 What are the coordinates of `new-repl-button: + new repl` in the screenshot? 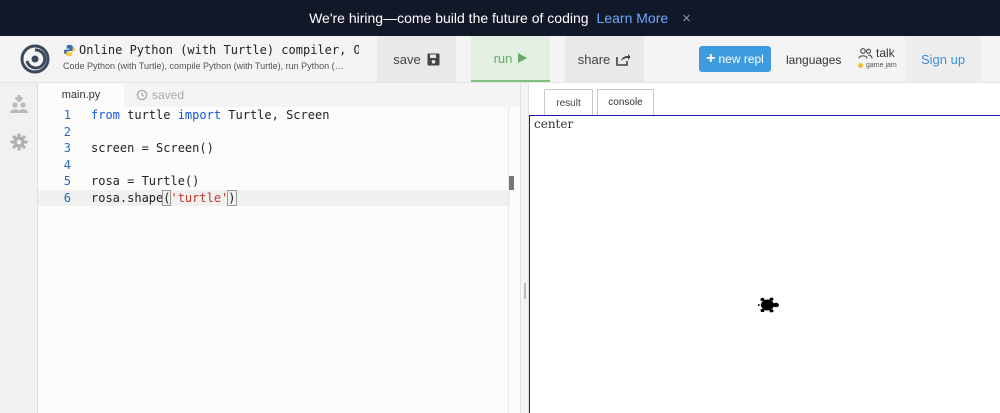 It's located at (735, 59).